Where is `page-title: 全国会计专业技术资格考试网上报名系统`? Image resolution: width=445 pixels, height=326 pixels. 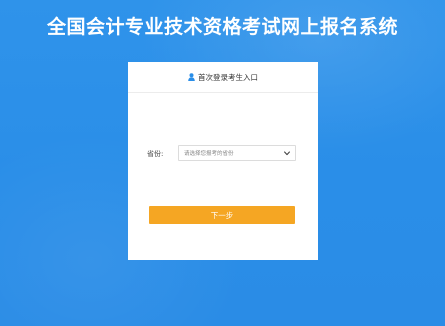 page-title: 全国会计专业技术资格考试网上报名系统 is located at coordinates (222, 27).